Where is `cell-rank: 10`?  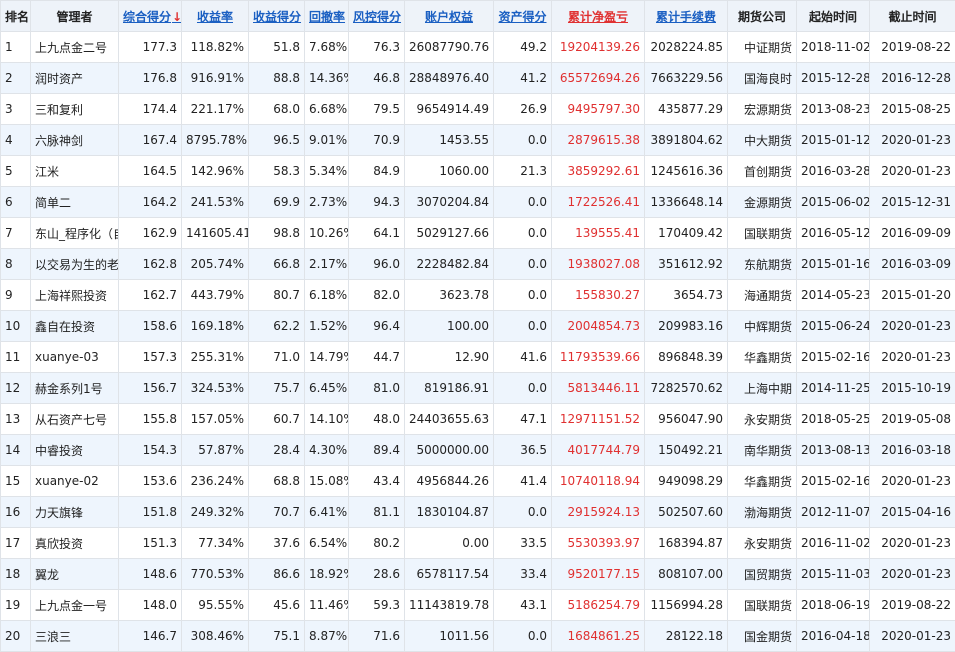 cell-rank: 10 is located at coordinates (16, 326).